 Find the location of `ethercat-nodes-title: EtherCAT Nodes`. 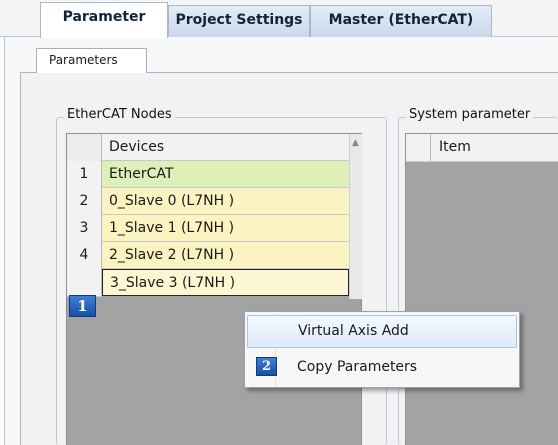

ethercat-nodes-title: EtherCAT Nodes is located at coordinates (119, 114).